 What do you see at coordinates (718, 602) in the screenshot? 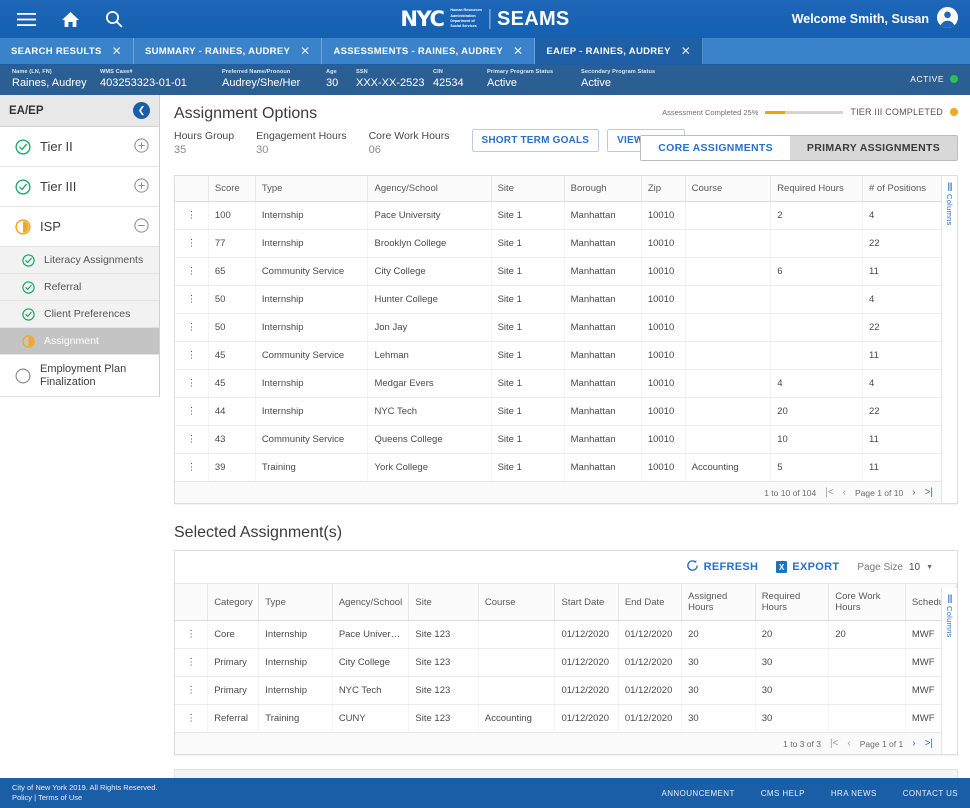
I see `col-assigned-hours: Assigned Hours` at bounding box center [718, 602].